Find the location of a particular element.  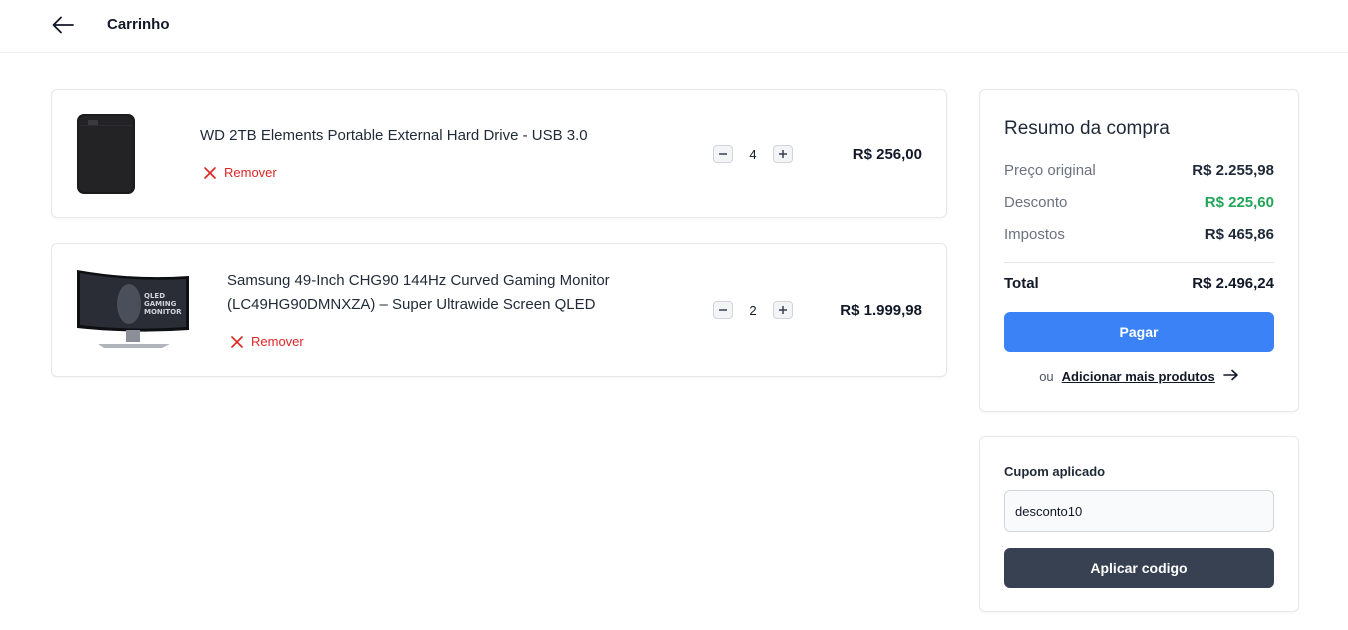

add-more-products: ou Adicionar mais produtos is located at coordinates (1139, 376).